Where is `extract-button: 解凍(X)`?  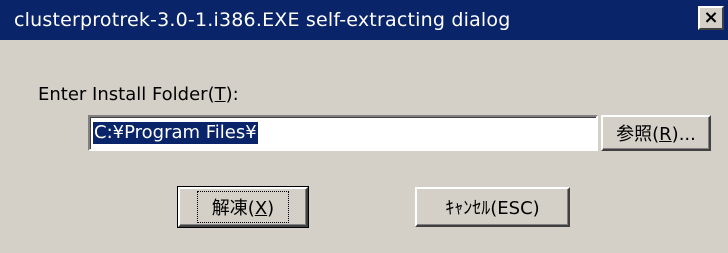 extract-button: 解凍(X) is located at coordinates (243, 207).